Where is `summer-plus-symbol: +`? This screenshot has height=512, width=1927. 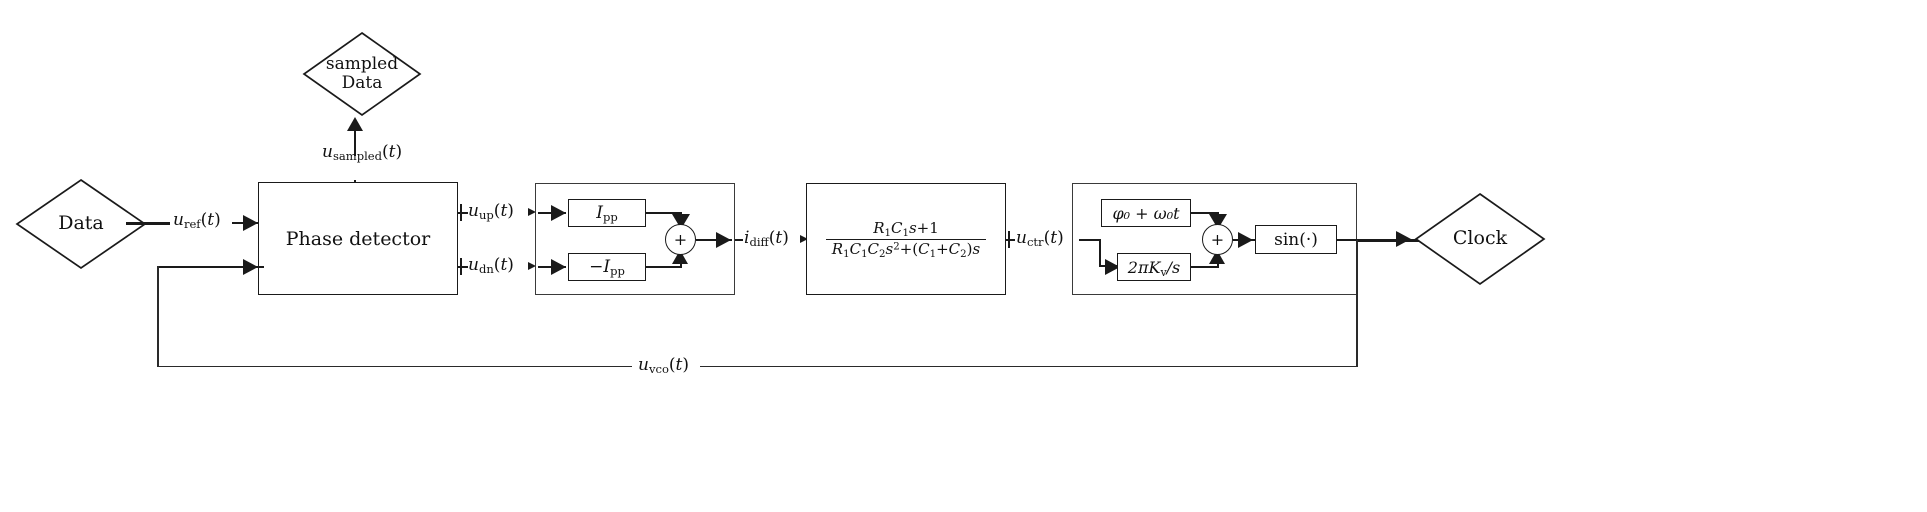
summer-plus-symbol: + is located at coordinates (680, 239).